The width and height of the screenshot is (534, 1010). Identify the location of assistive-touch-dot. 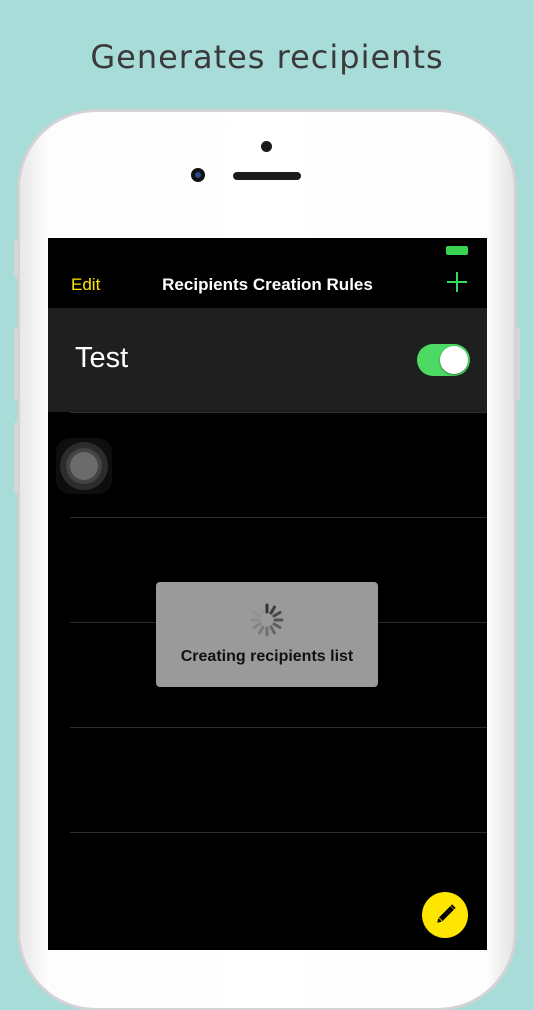
(84, 466).